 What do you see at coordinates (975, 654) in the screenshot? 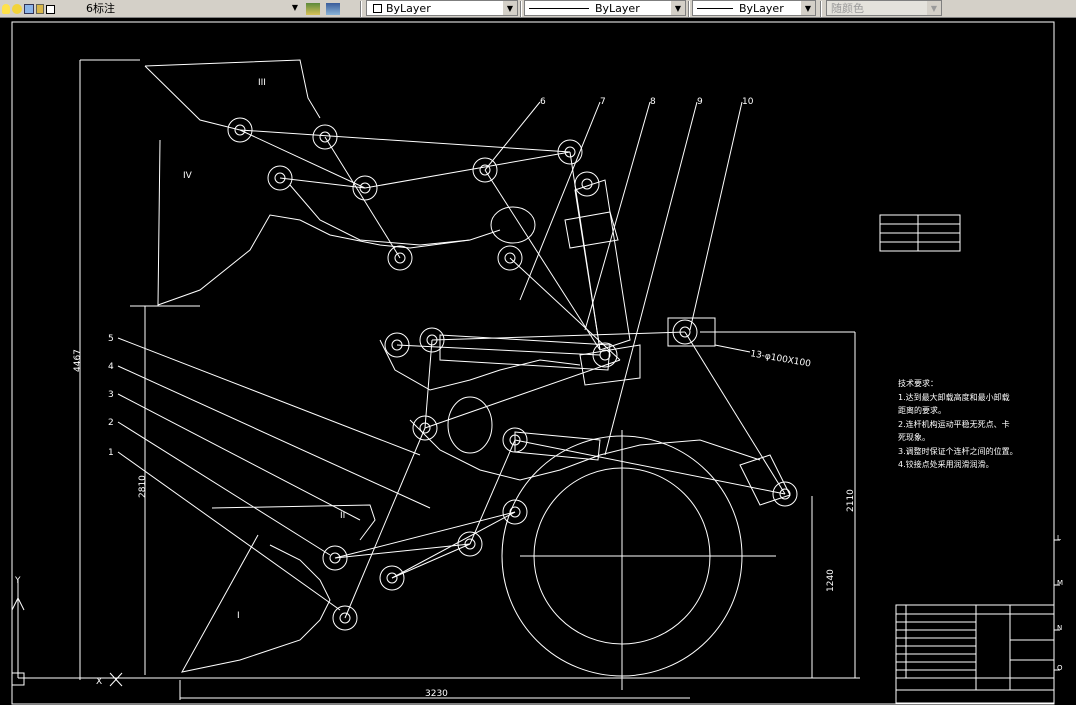
I see `title-block` at bounding box center [975, 654].